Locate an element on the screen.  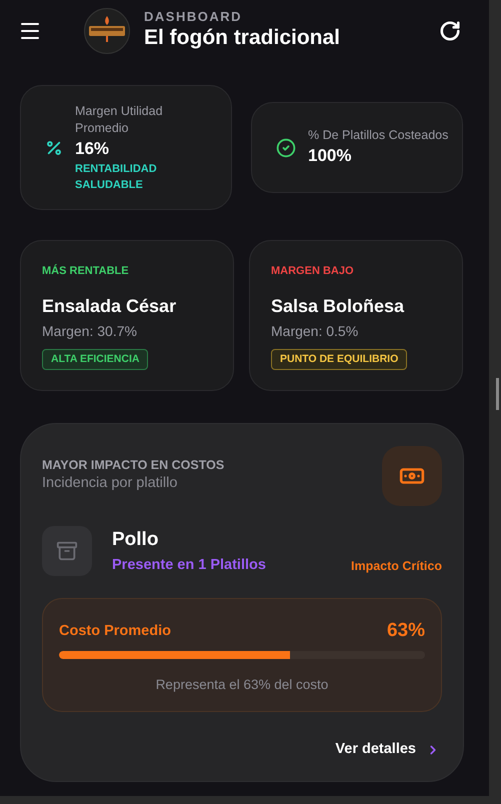
stat-label: Margen Utilidad Promedio is located at coordinates (119, 119).